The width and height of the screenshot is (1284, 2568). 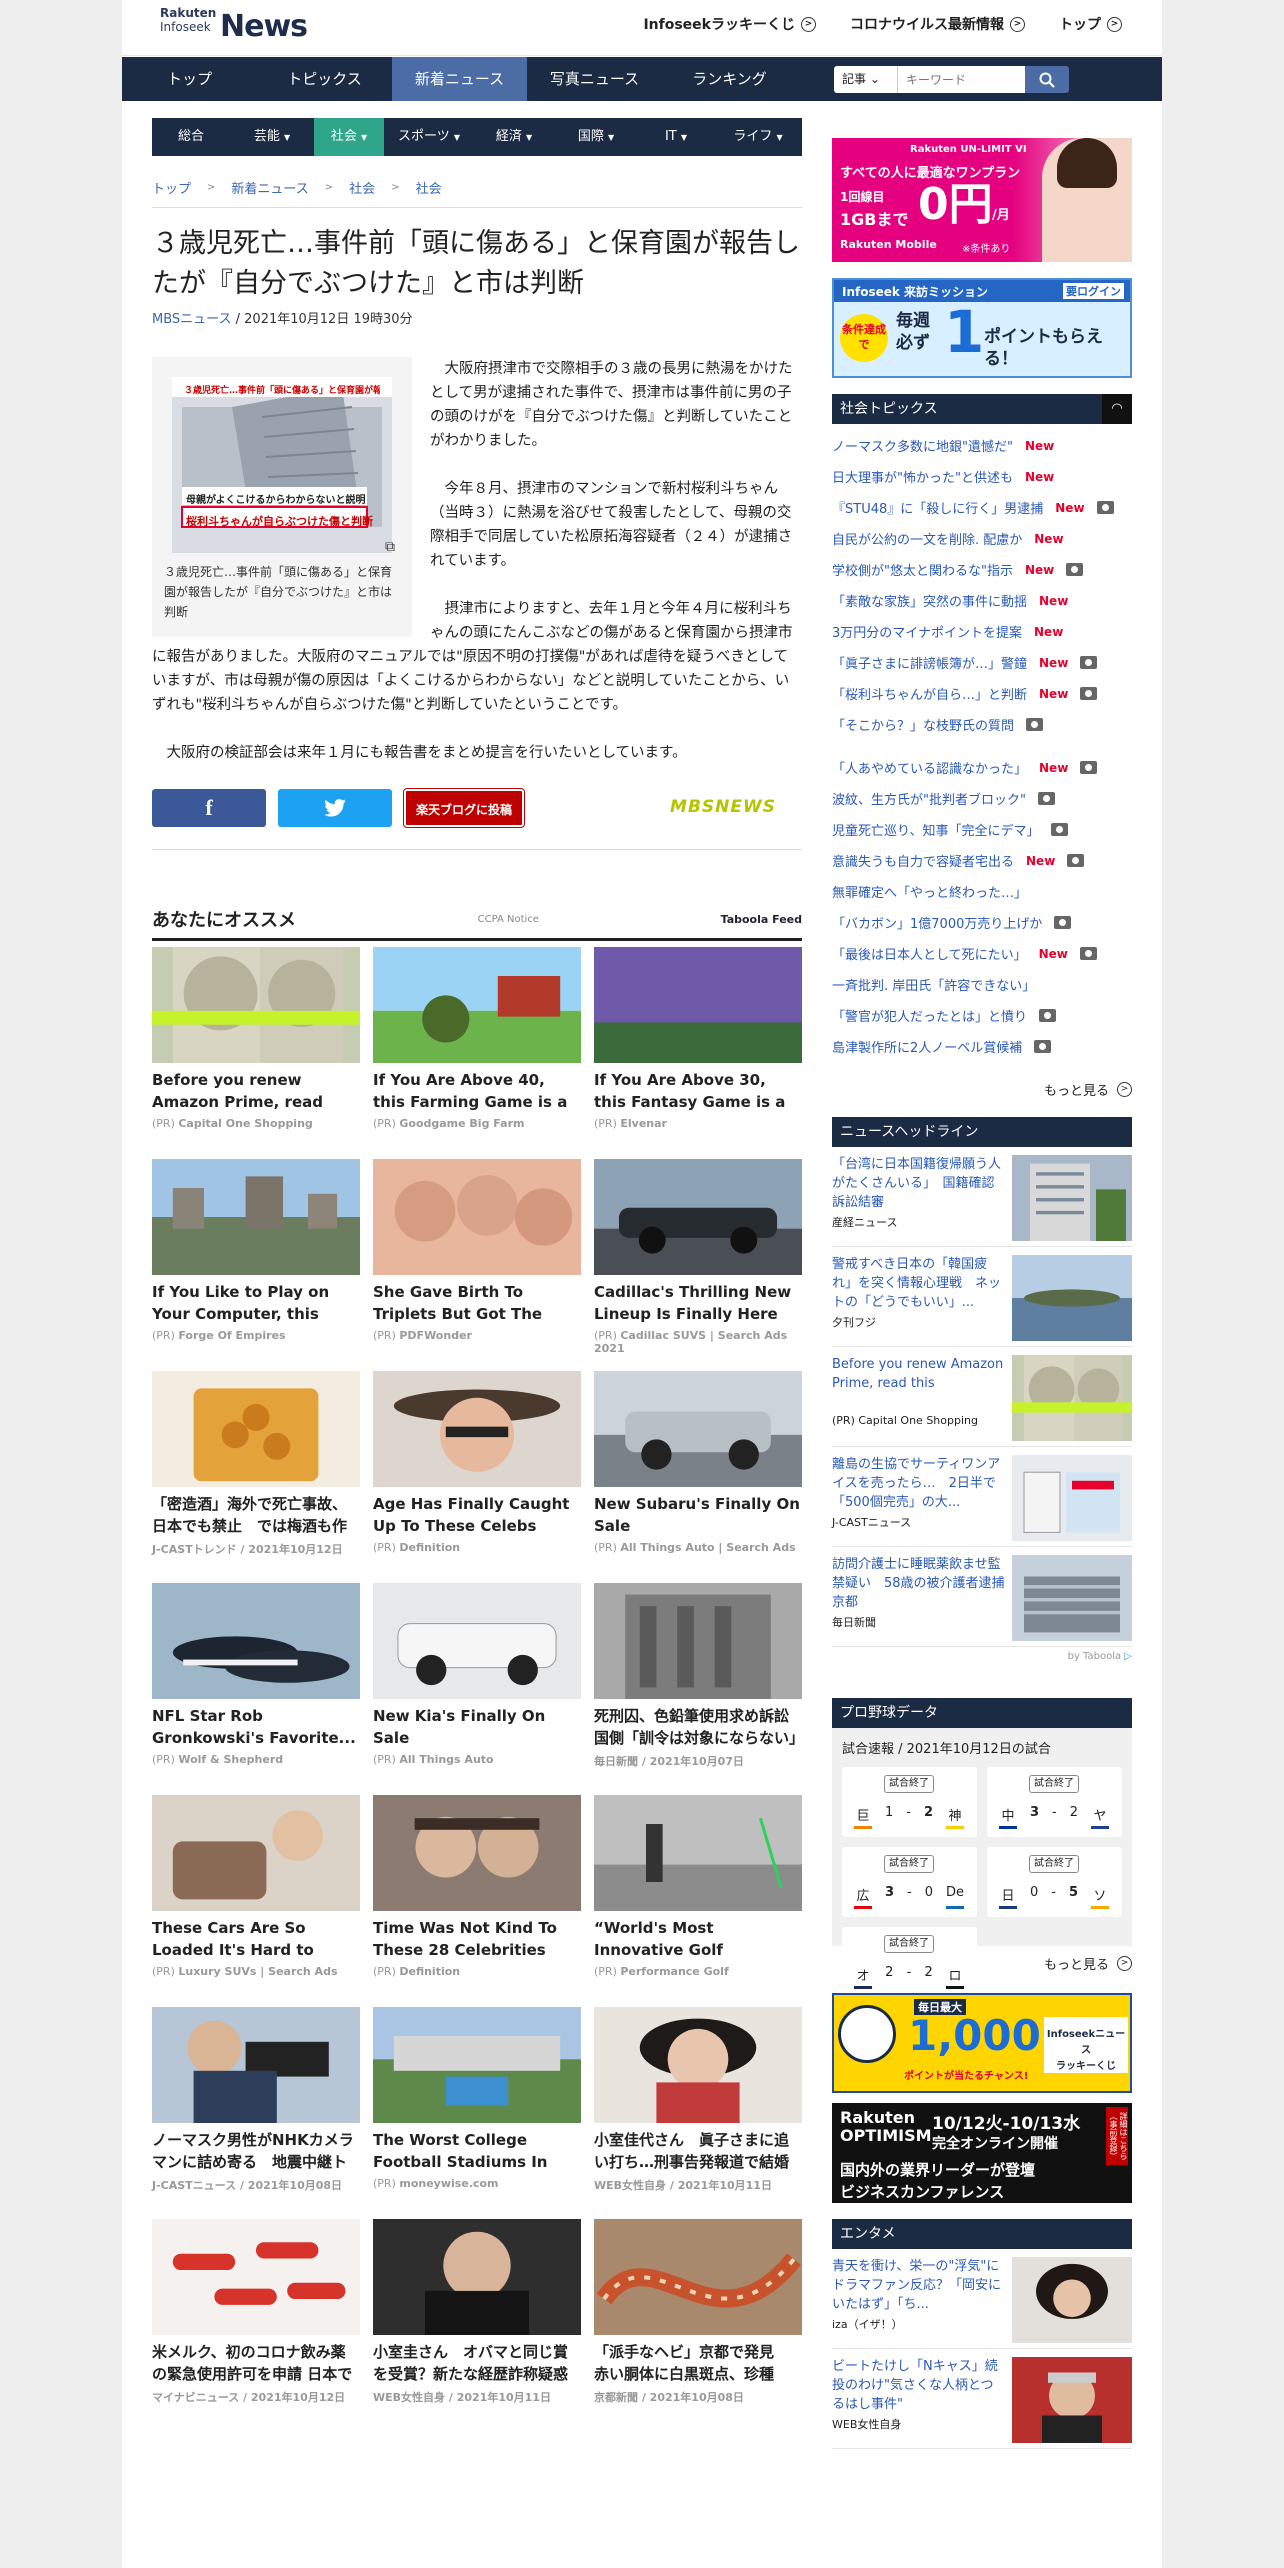 What do you see at coordinates (1054, 1882) in the screenshot?
I see `baseball-game: 試合終了日 0-5 ソ` at bounding box center [1054, 1882].